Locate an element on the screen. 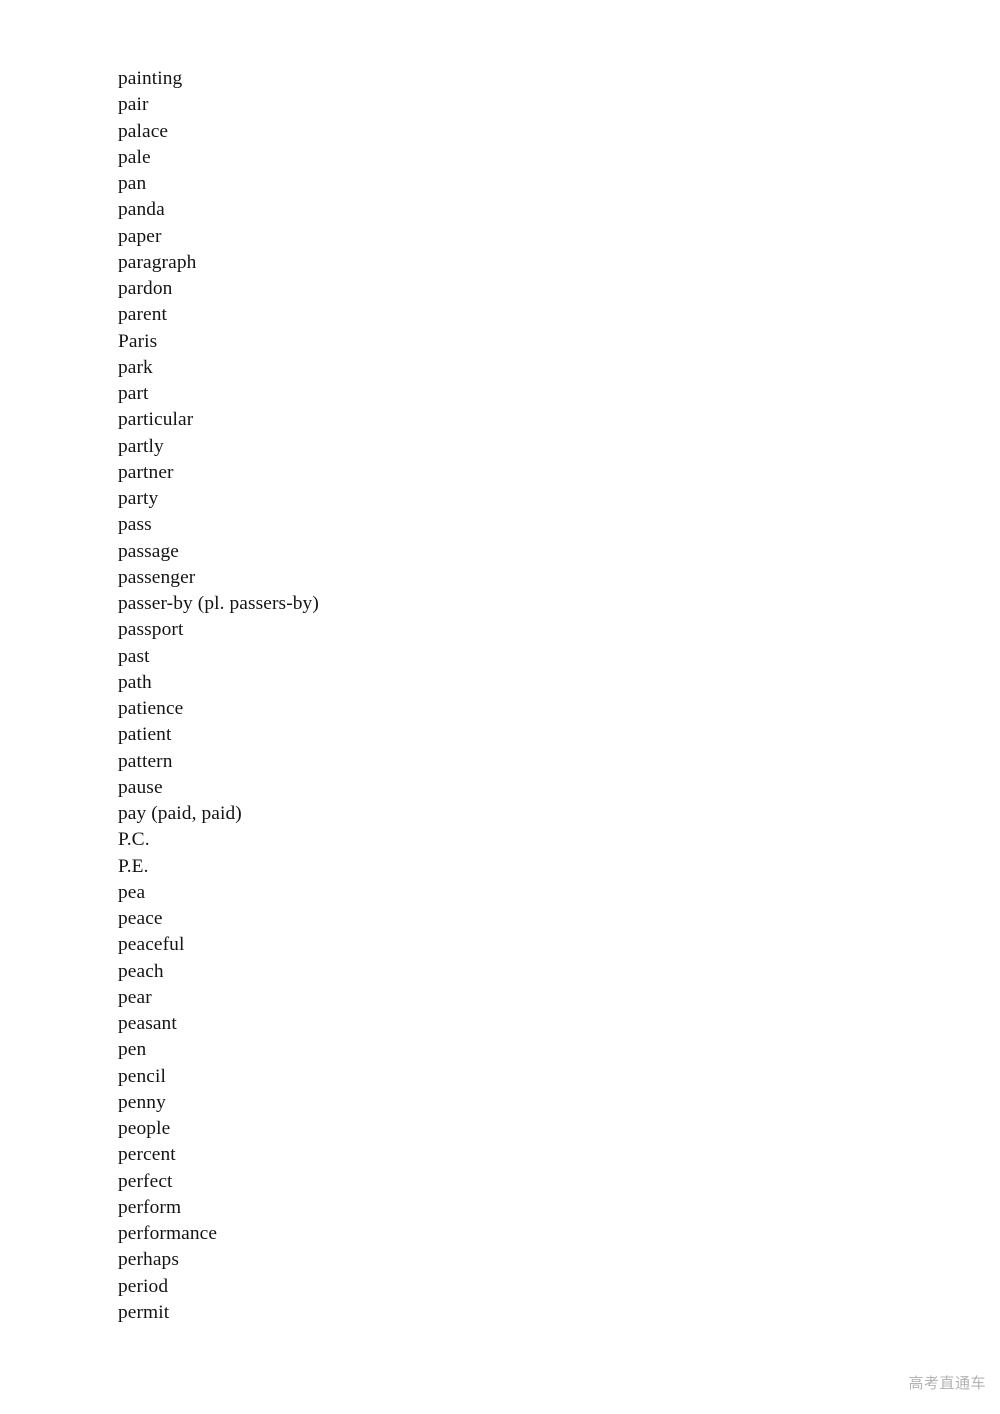 The width and height of the screenshot is (1000, 1414). word-list-item: P.C. is located at coordinates (134, 840).